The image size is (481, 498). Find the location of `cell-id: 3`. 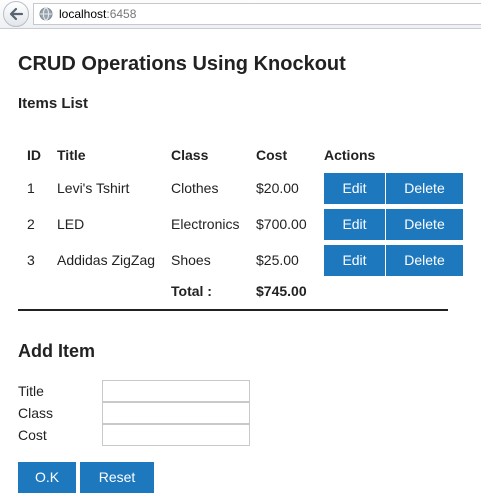

cell-id: 3 is located at coordinates (31, 260).